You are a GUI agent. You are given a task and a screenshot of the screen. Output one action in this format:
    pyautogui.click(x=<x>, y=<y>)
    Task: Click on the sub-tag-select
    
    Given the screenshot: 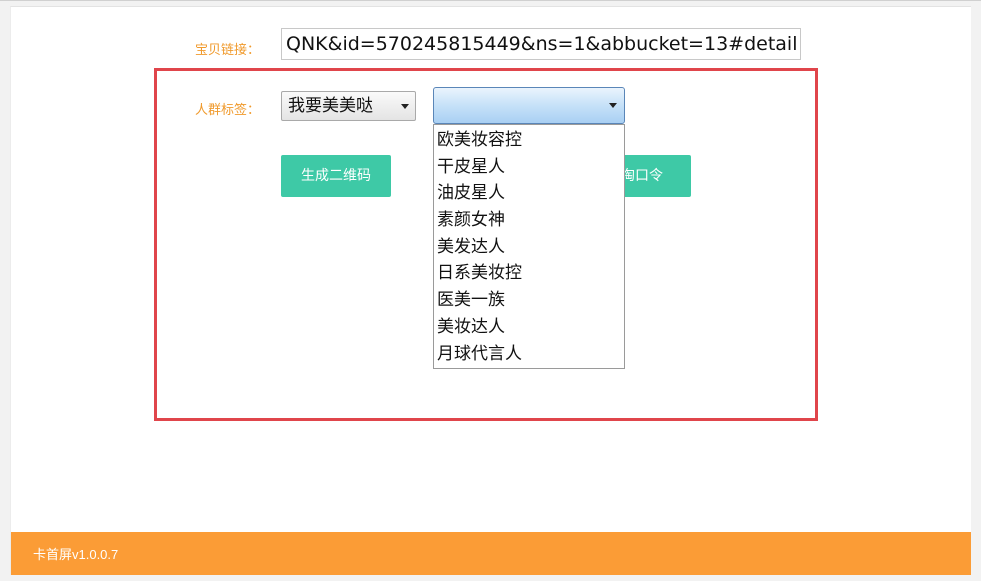 What is the action you would take?
    pyautogui.click(x=529, y=105)
    